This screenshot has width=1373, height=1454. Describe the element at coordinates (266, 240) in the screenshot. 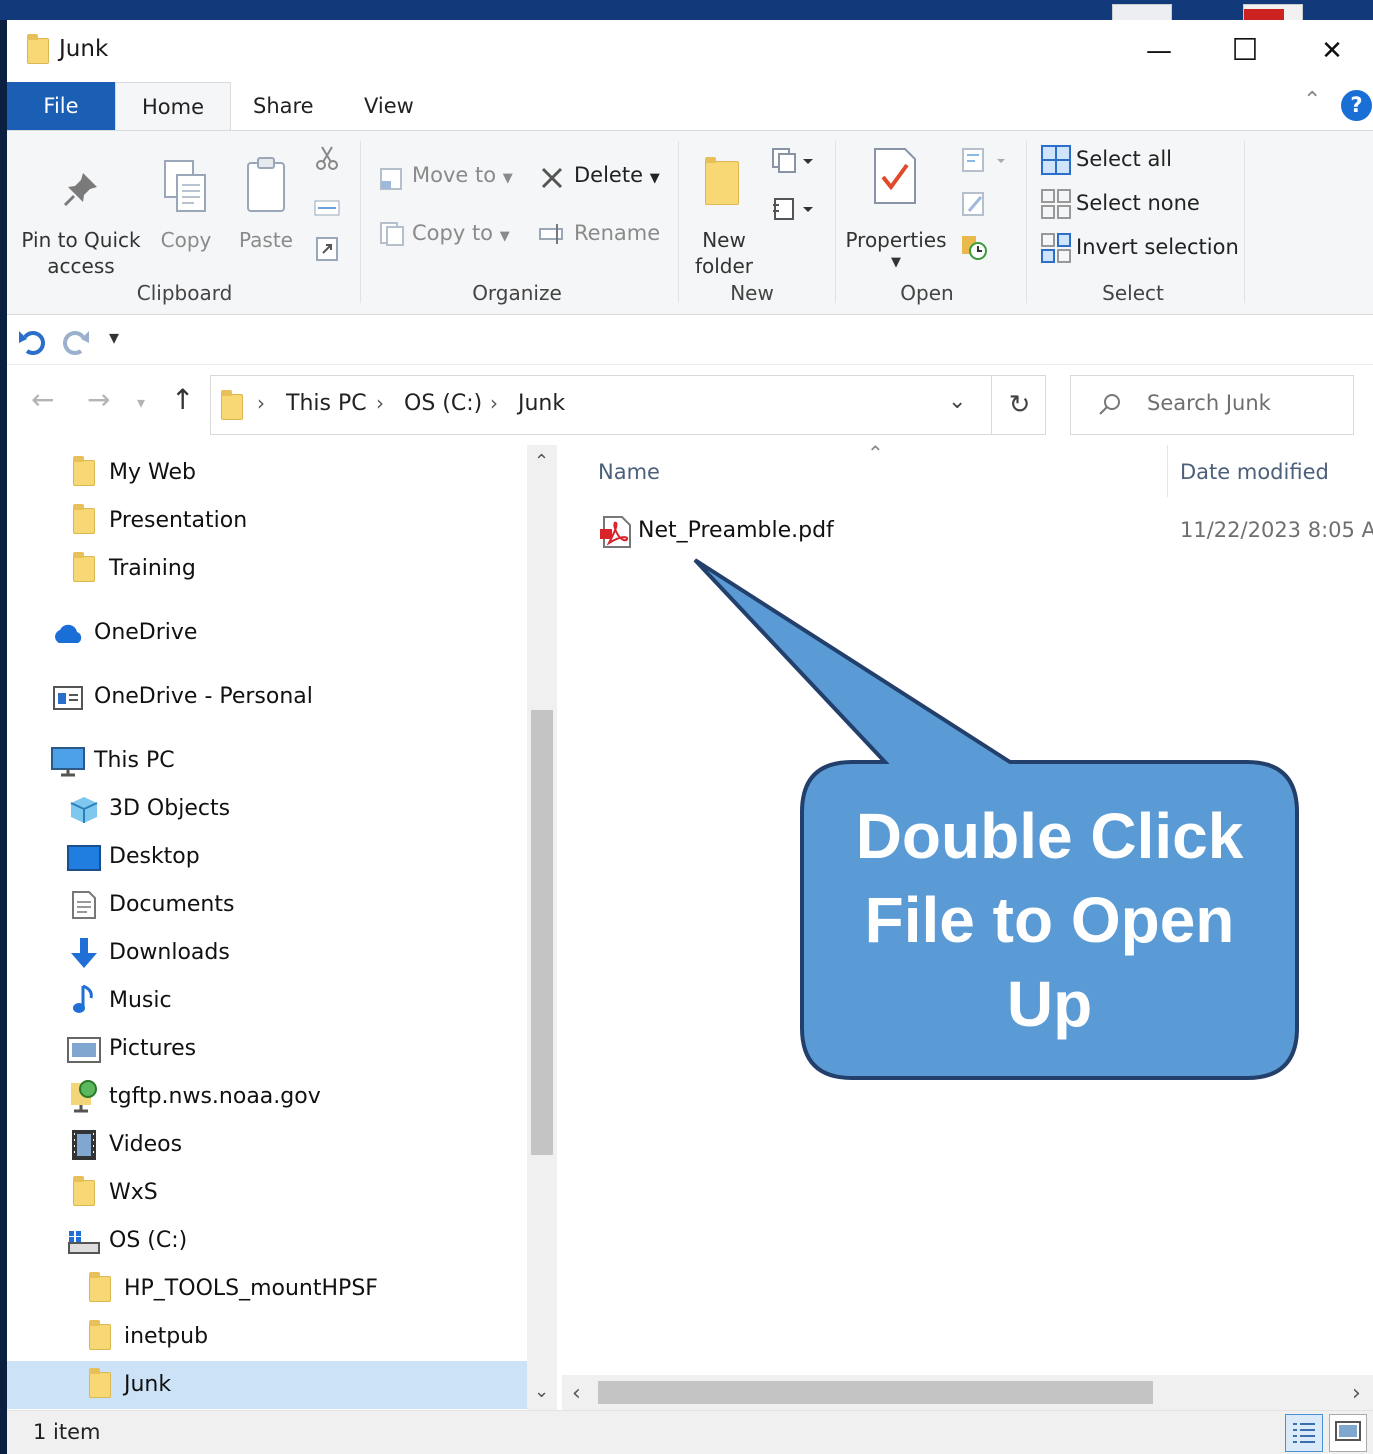

I see `paste-button: Paste` at that location.